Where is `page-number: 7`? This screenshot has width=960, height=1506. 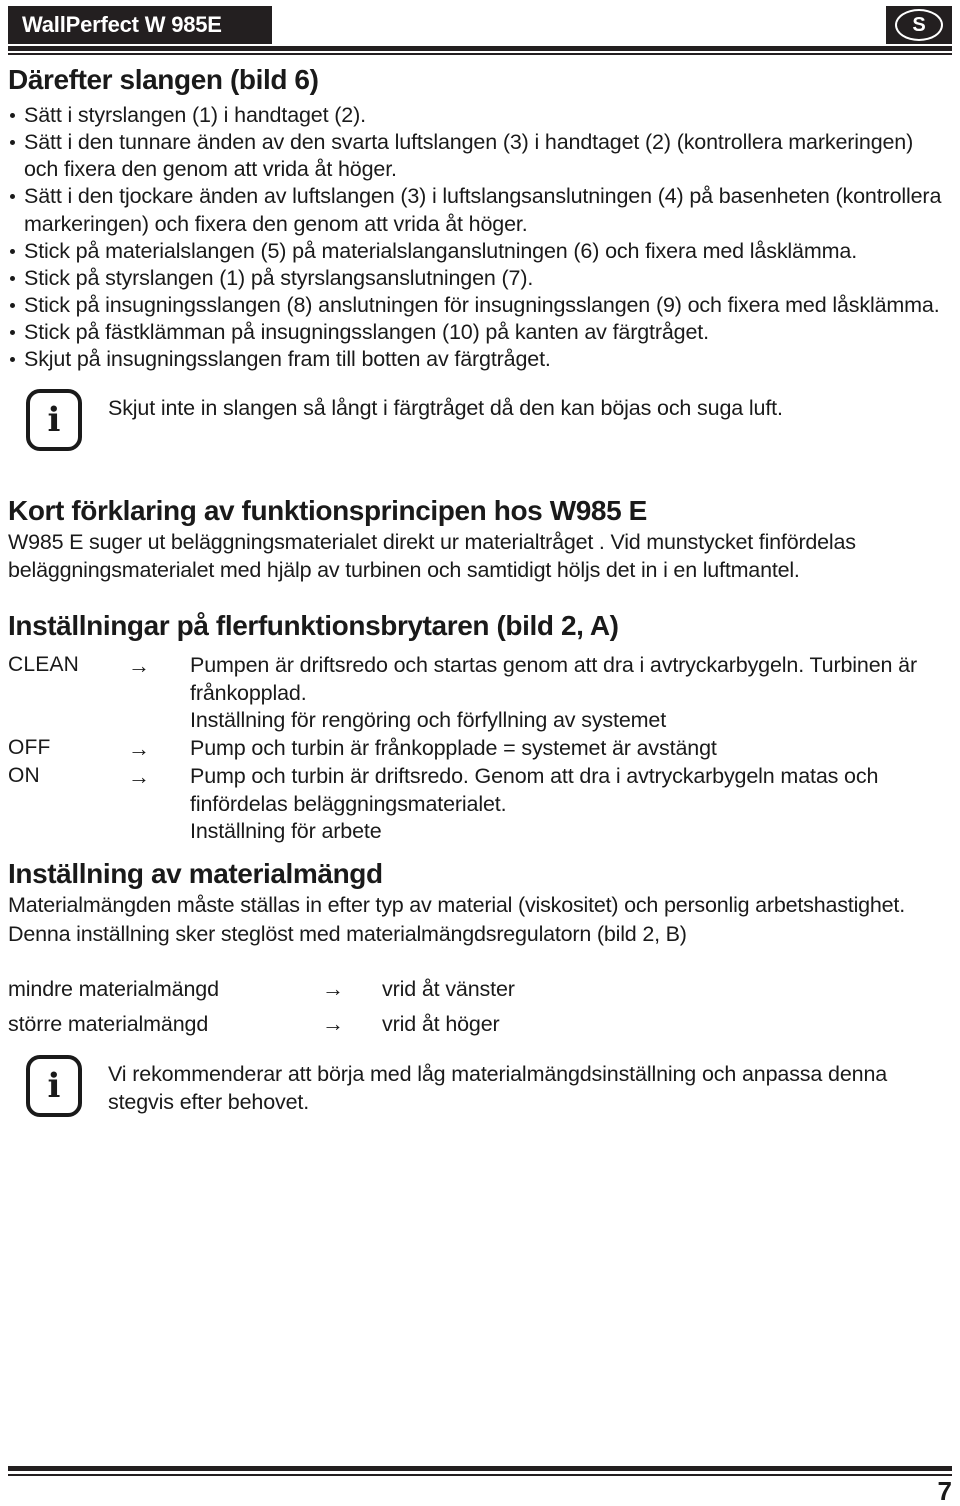 page-number: 7 is located at coordinates (944, 1491).